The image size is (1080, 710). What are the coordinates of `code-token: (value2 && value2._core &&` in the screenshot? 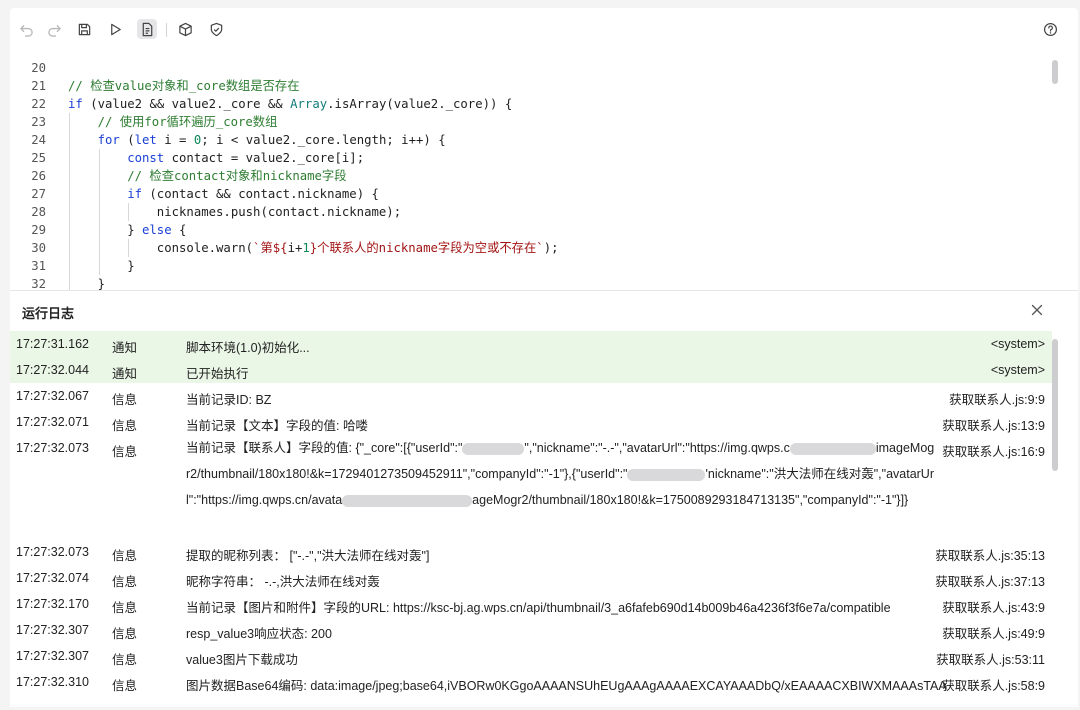 It's located at (186, 104).